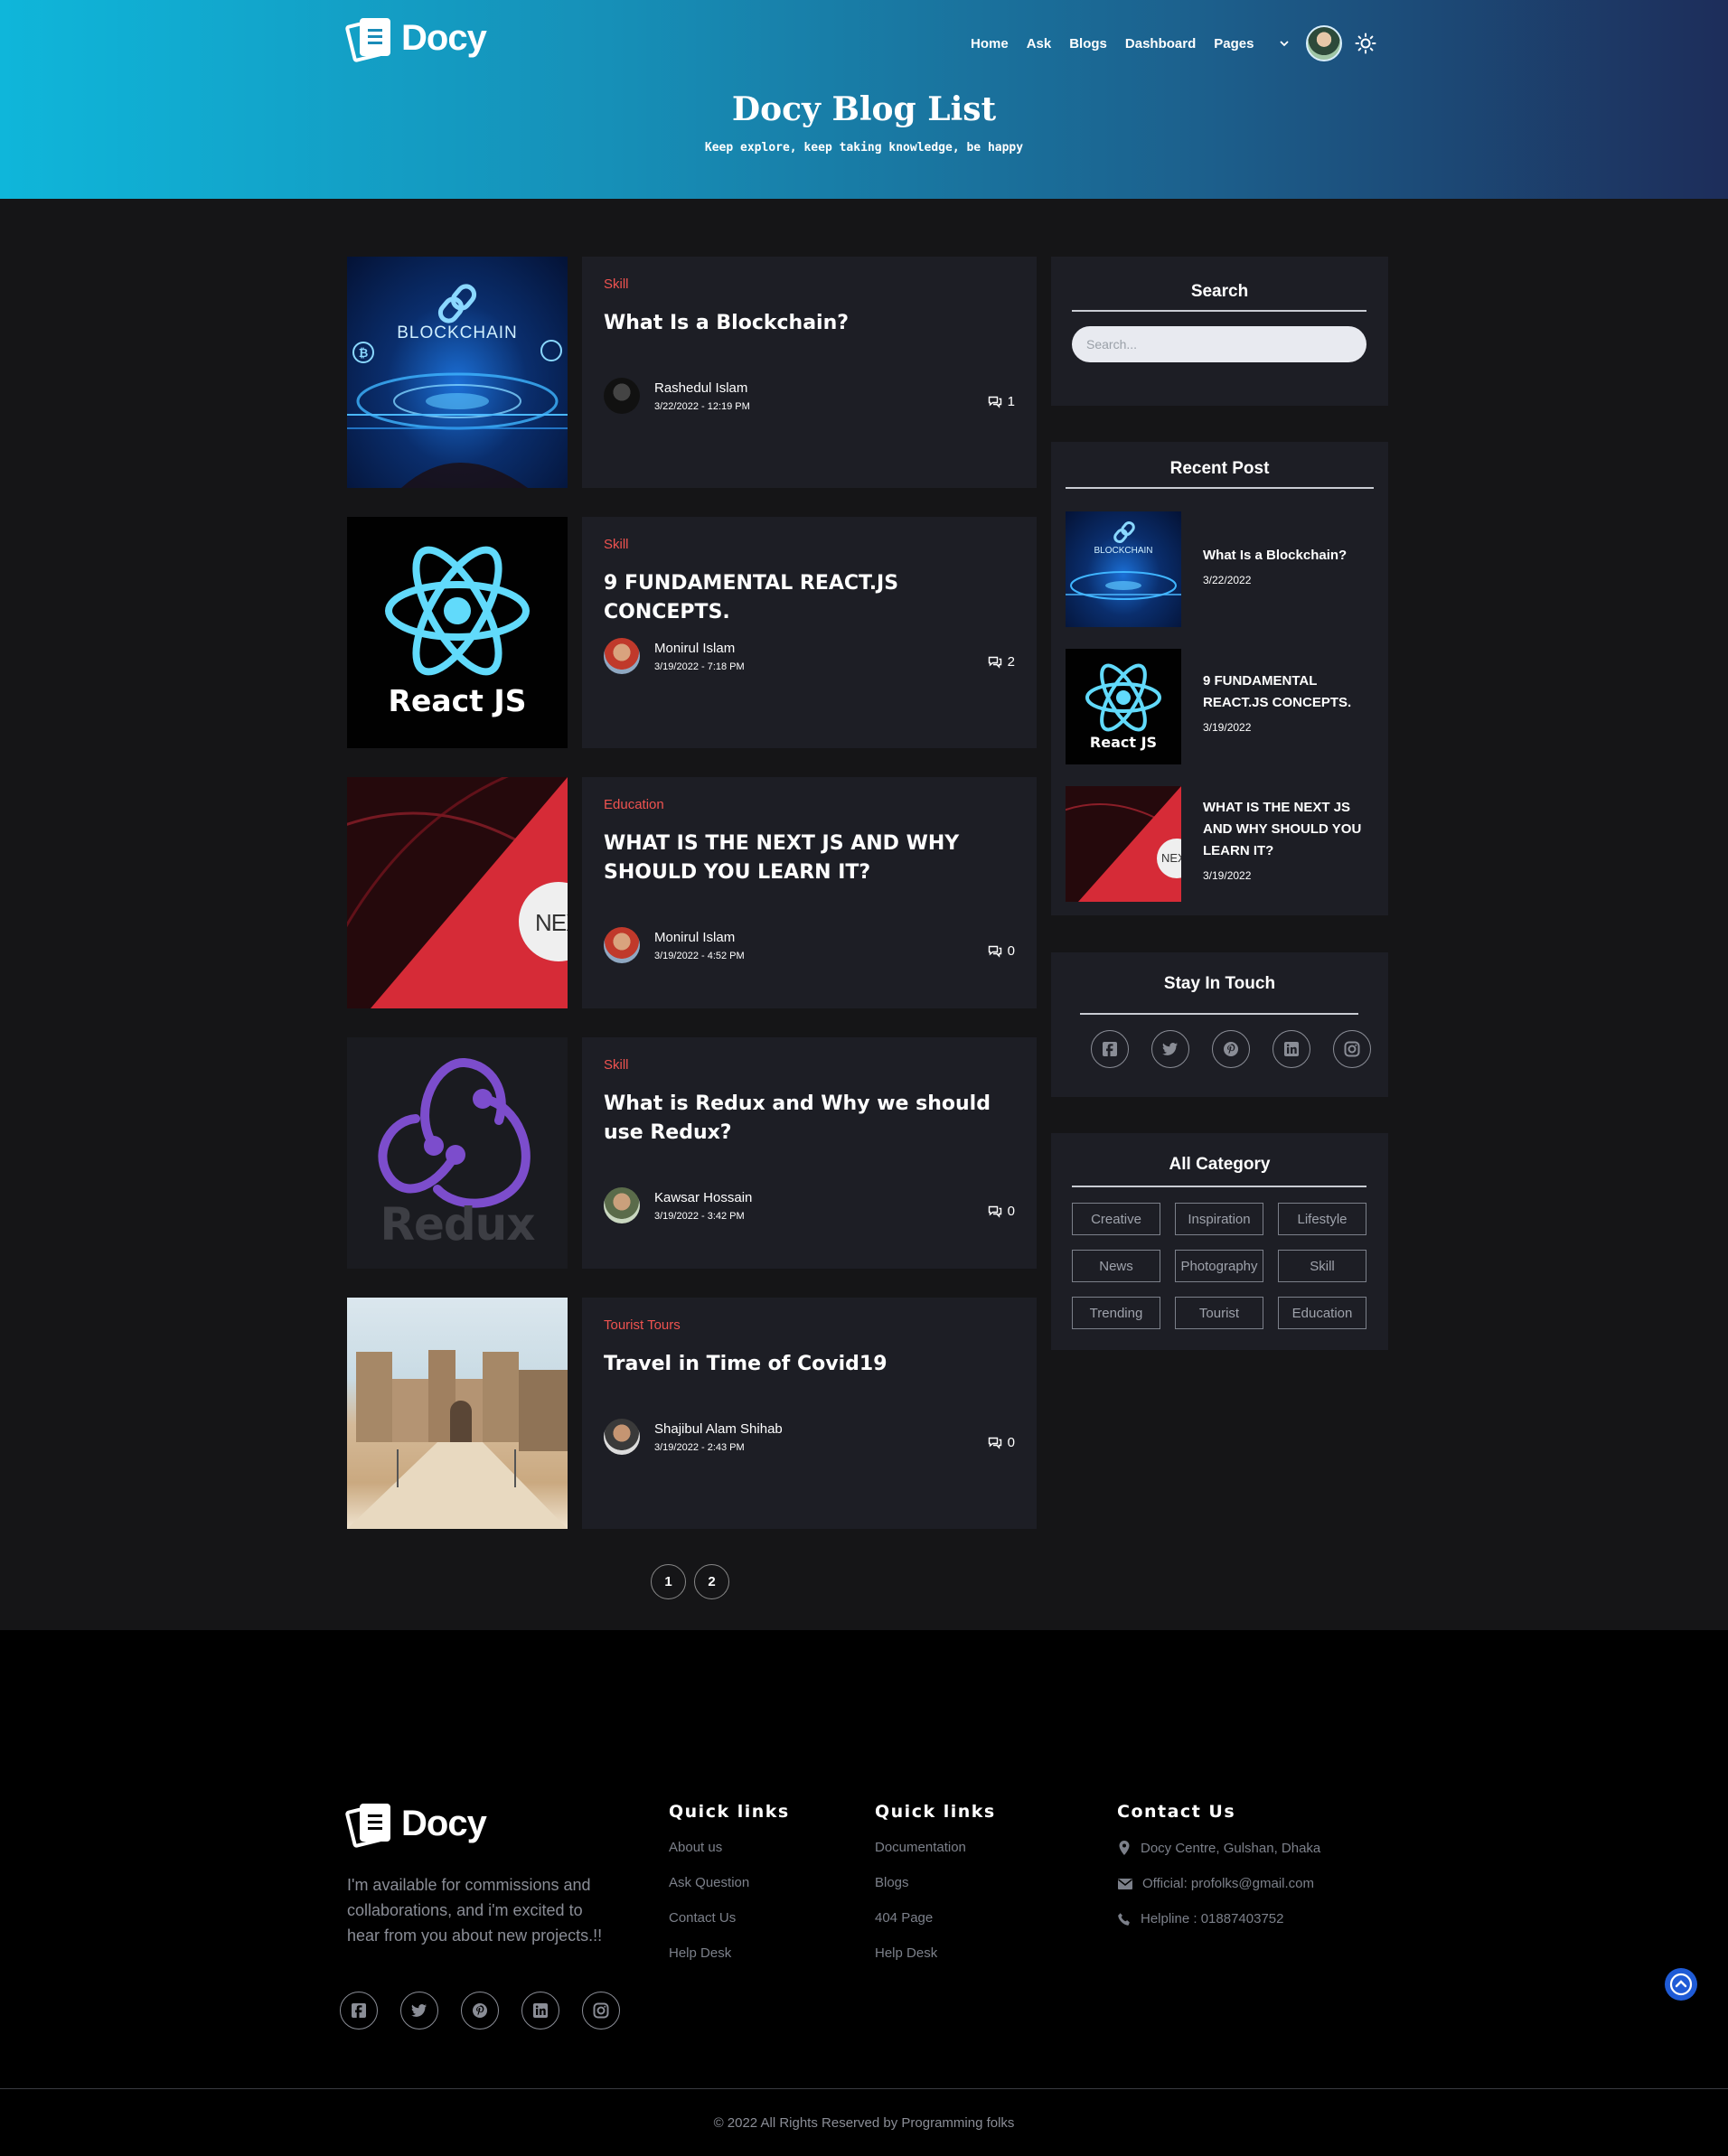 The height and width of the screenshot is (2156, 1728). I want to click on footer-brand-logo: Docy, so click(415, 1825).